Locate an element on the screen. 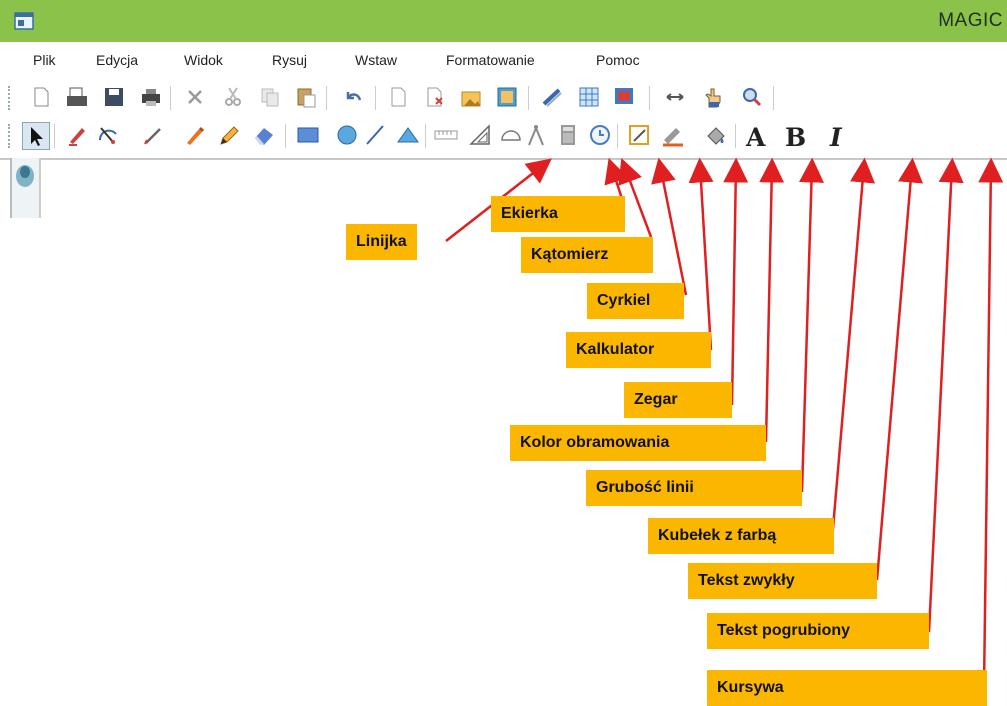  label-text-bold: Tekst pogrubiony is located at coordinates (818, 631).